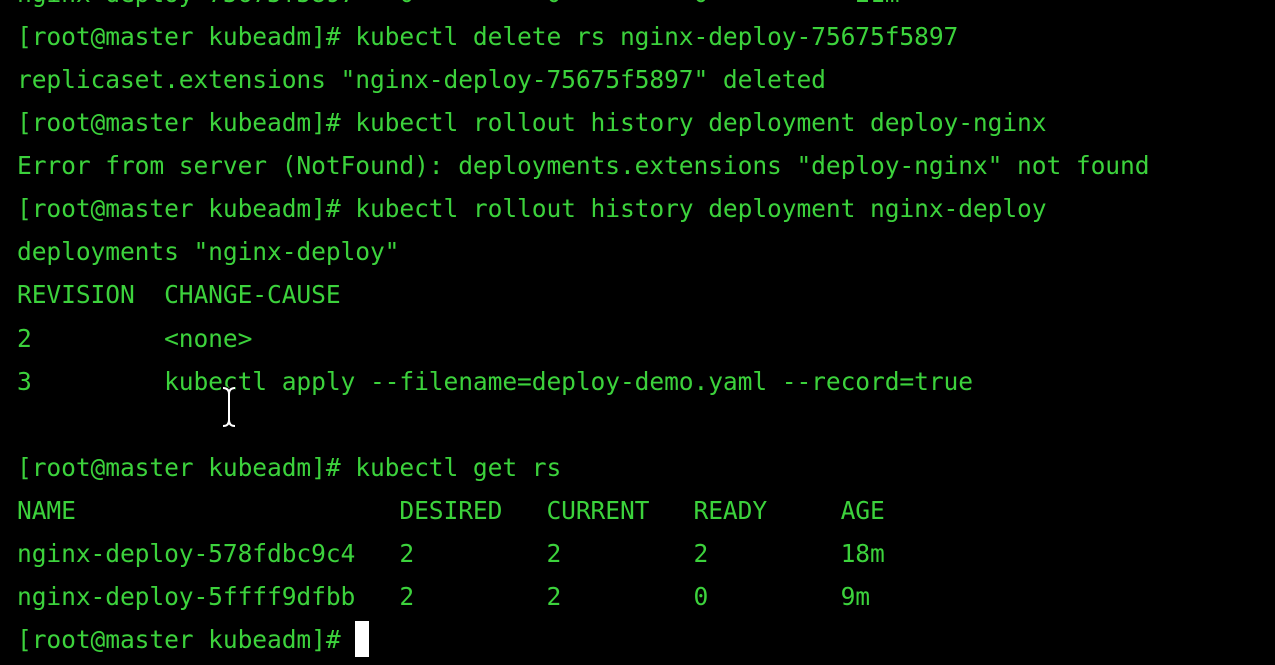 The image size is (1275, 665). I want to click on text-cursor, so click(362, 638).